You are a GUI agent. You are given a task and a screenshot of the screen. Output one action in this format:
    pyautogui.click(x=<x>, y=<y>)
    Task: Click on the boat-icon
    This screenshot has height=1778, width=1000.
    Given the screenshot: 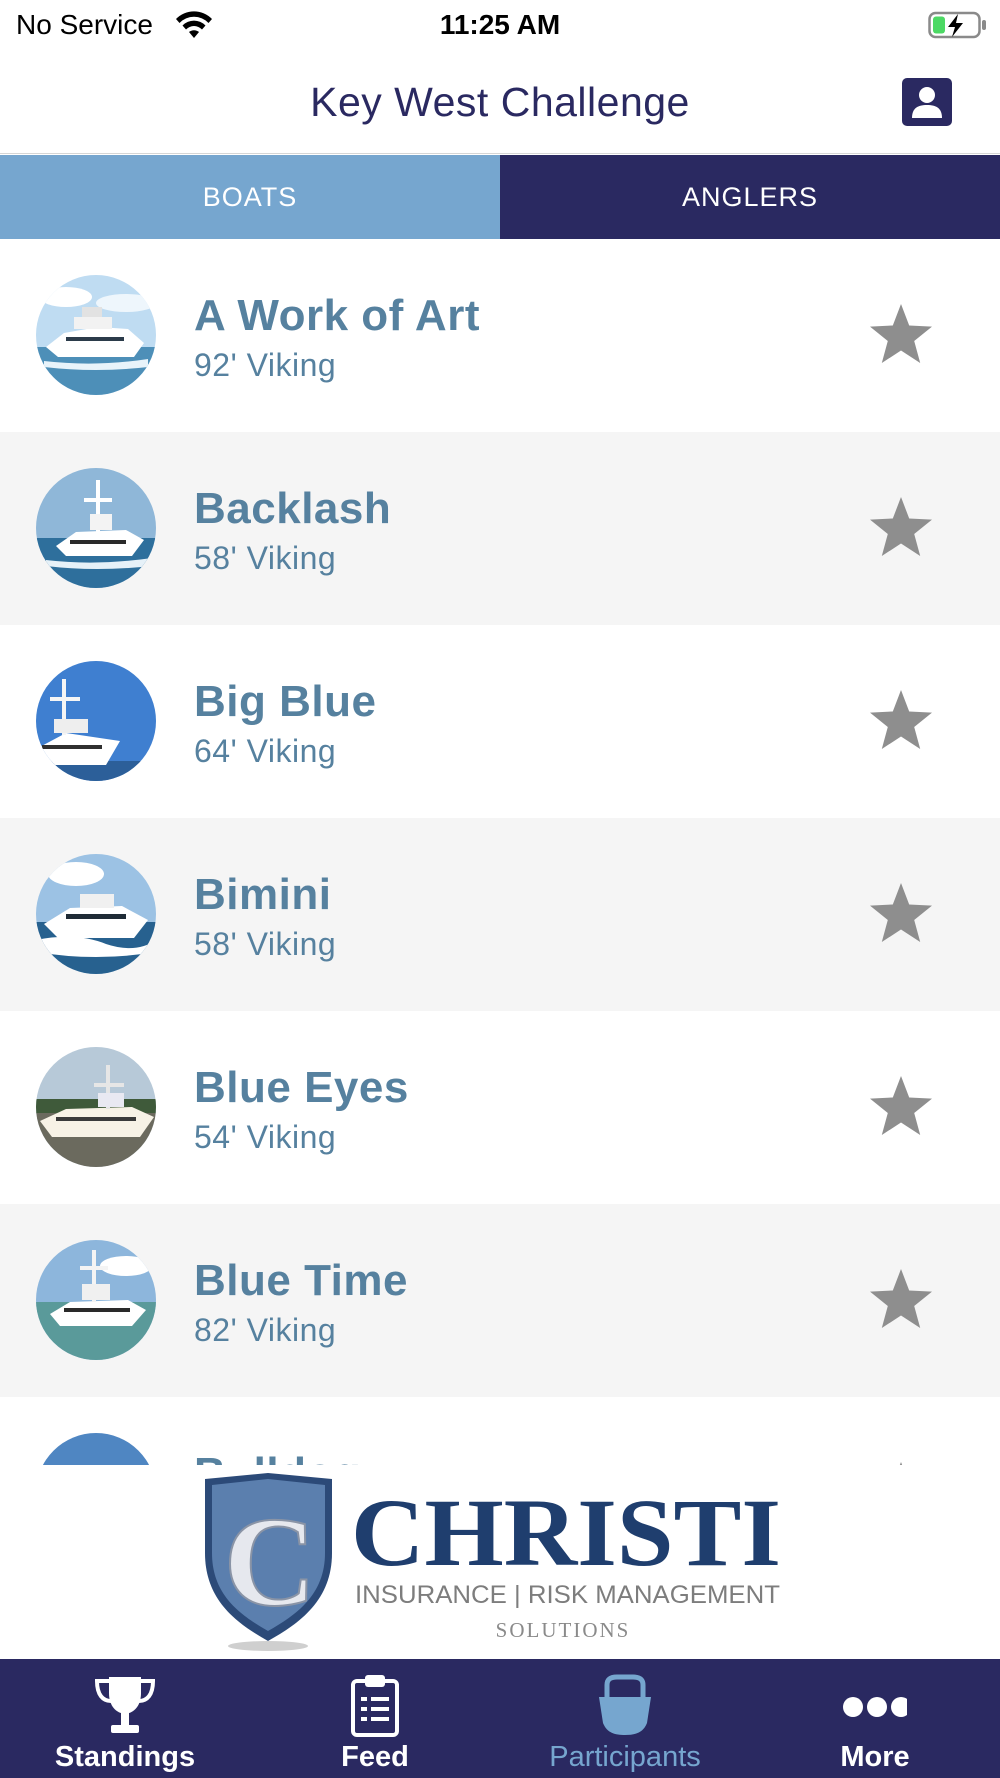 What is the action you would take?
    pyautogui.click(x=625, y=1704)
    